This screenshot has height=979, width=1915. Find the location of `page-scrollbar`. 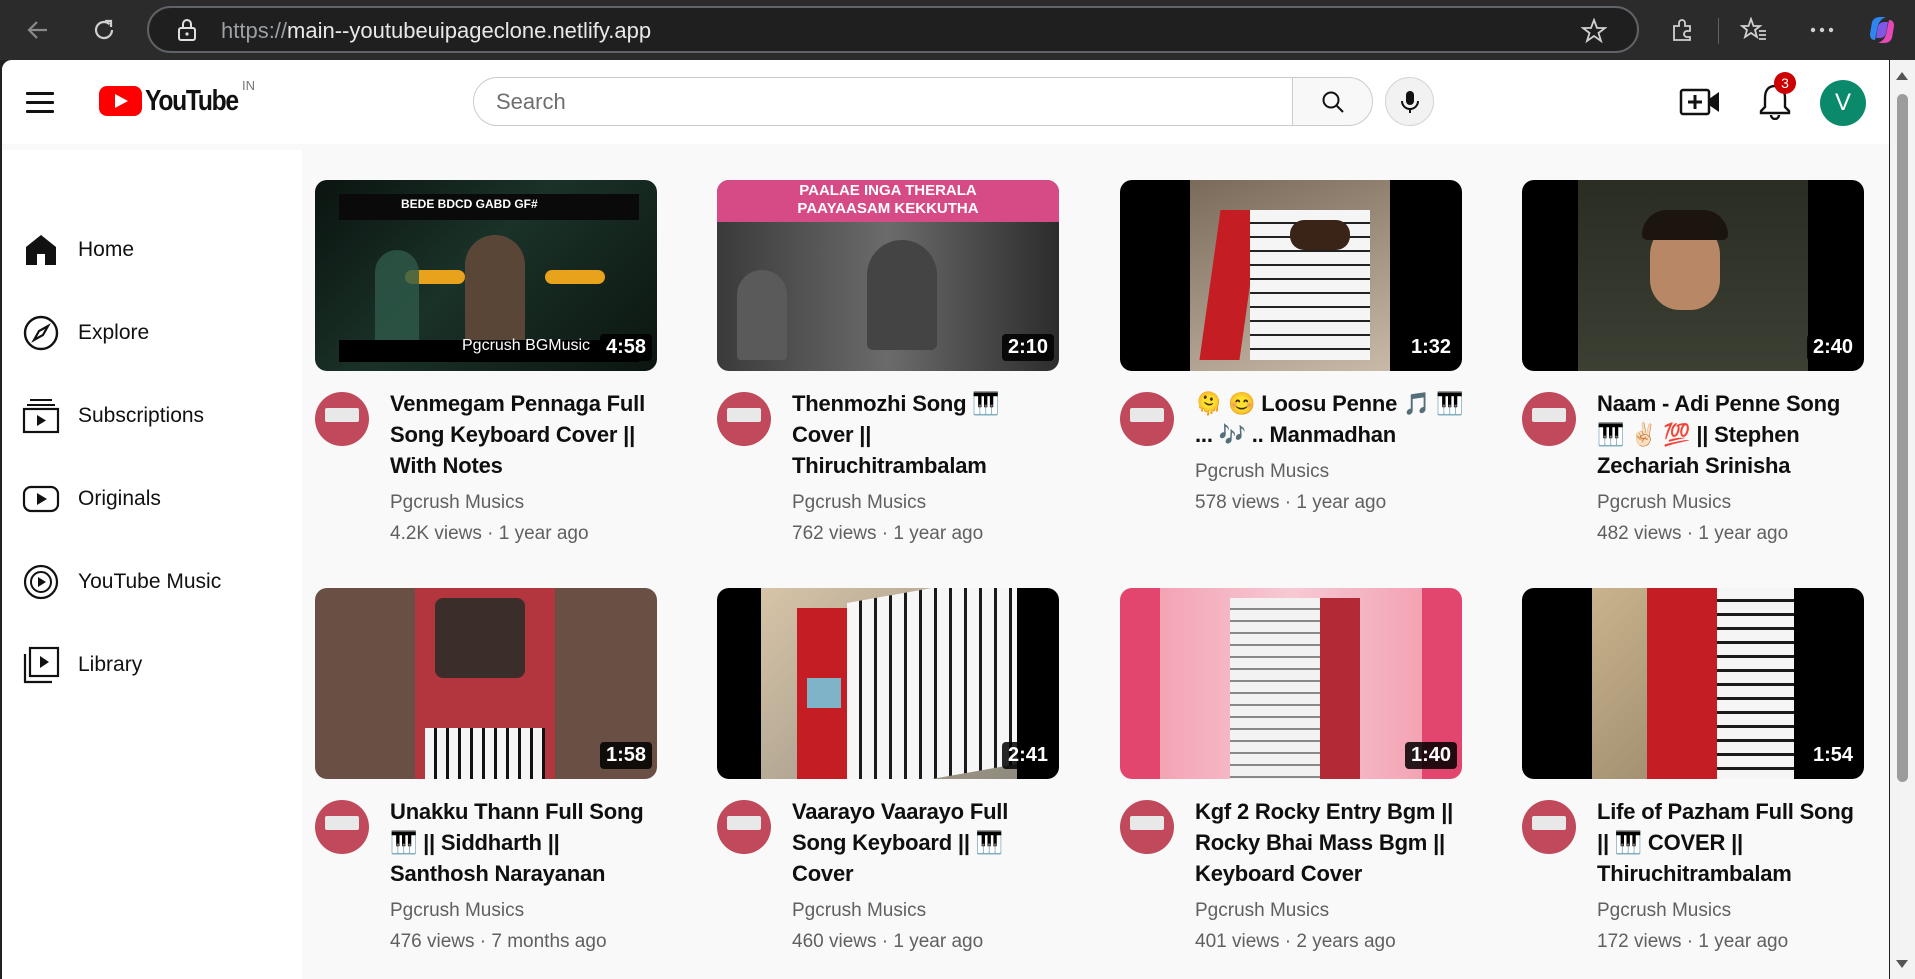

page-scrollbar is located at coordinates (1902, 519).